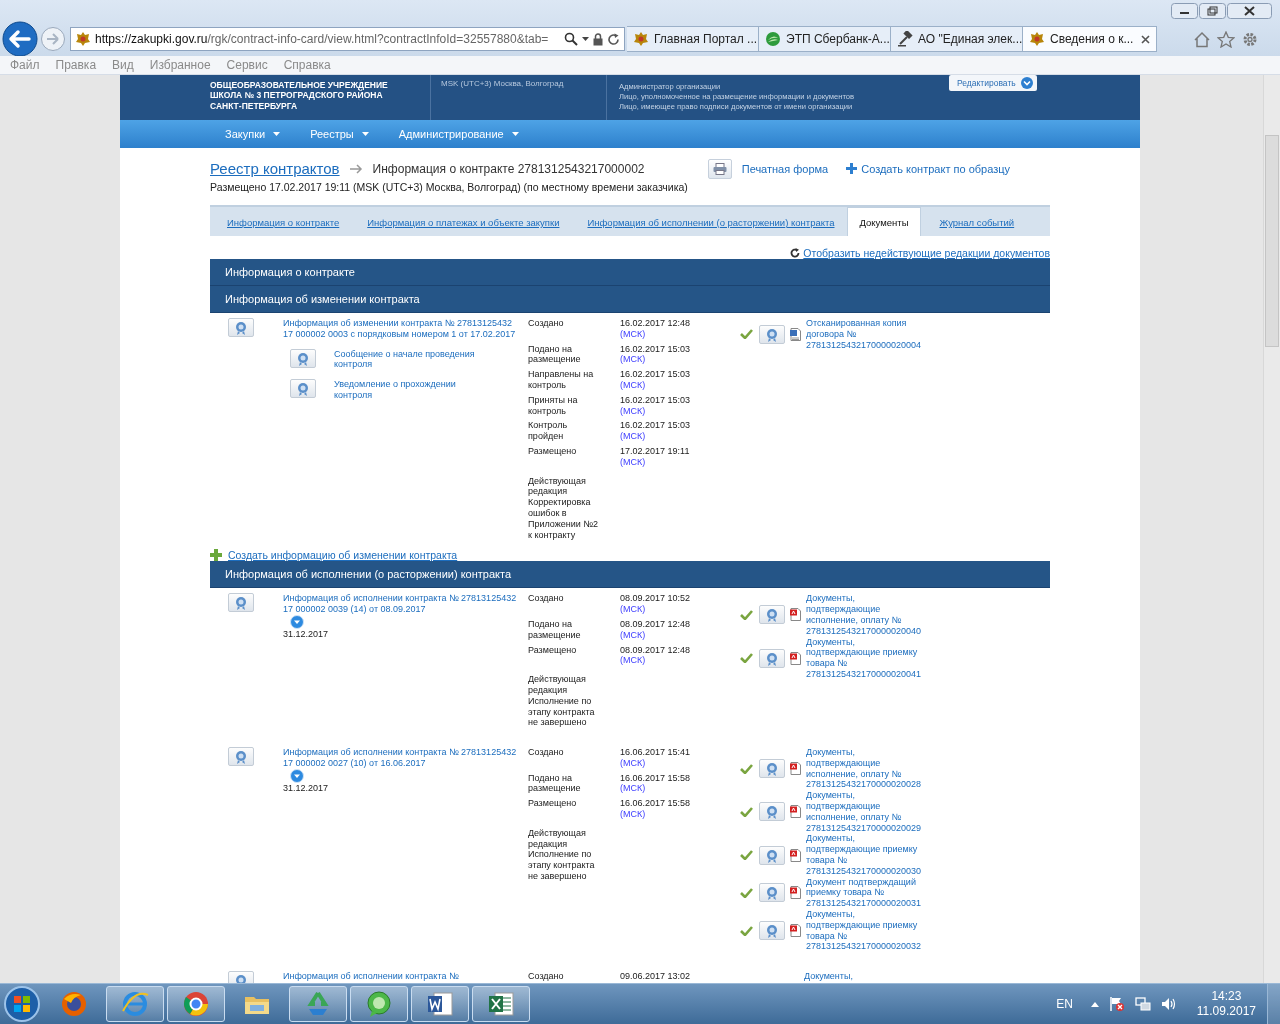 The height and width of the screenshot is (1024, 1280). I want to click on settings-icon, so click(1250, 39).